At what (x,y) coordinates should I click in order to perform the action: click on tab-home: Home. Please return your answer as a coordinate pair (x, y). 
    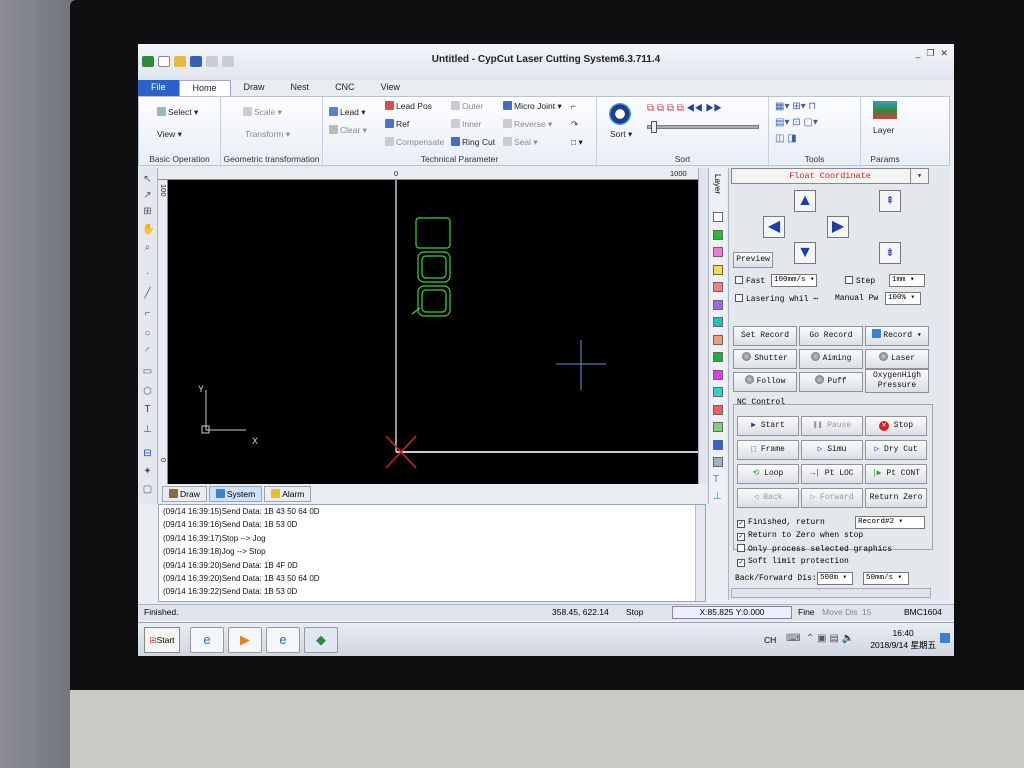
    Looking at the image, I should click on (204, 88).